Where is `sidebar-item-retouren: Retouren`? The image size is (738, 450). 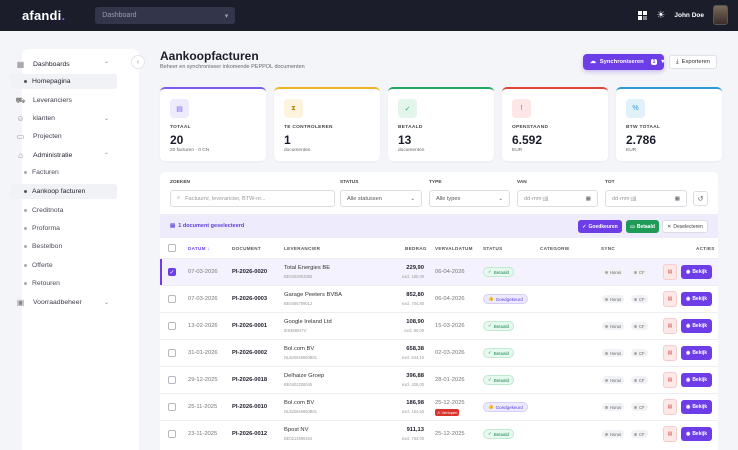
sidebar-item-retouren: Retouren is located at coordinates (63, 283).